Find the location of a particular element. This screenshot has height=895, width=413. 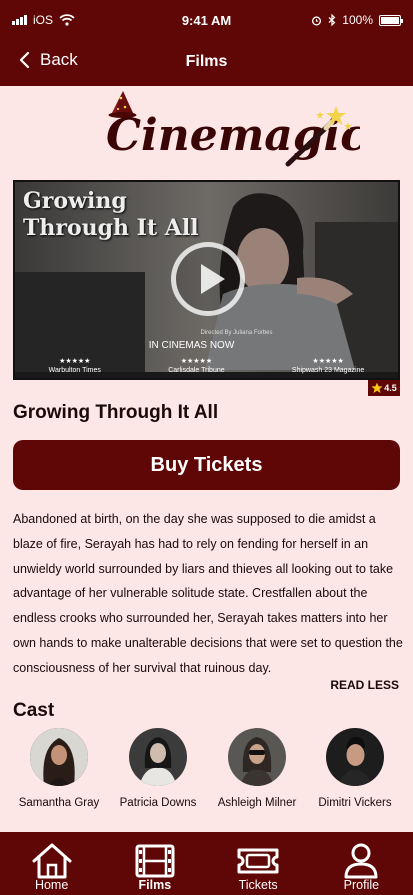

rating-value: 4.5 is located at coordinates (390, 388).